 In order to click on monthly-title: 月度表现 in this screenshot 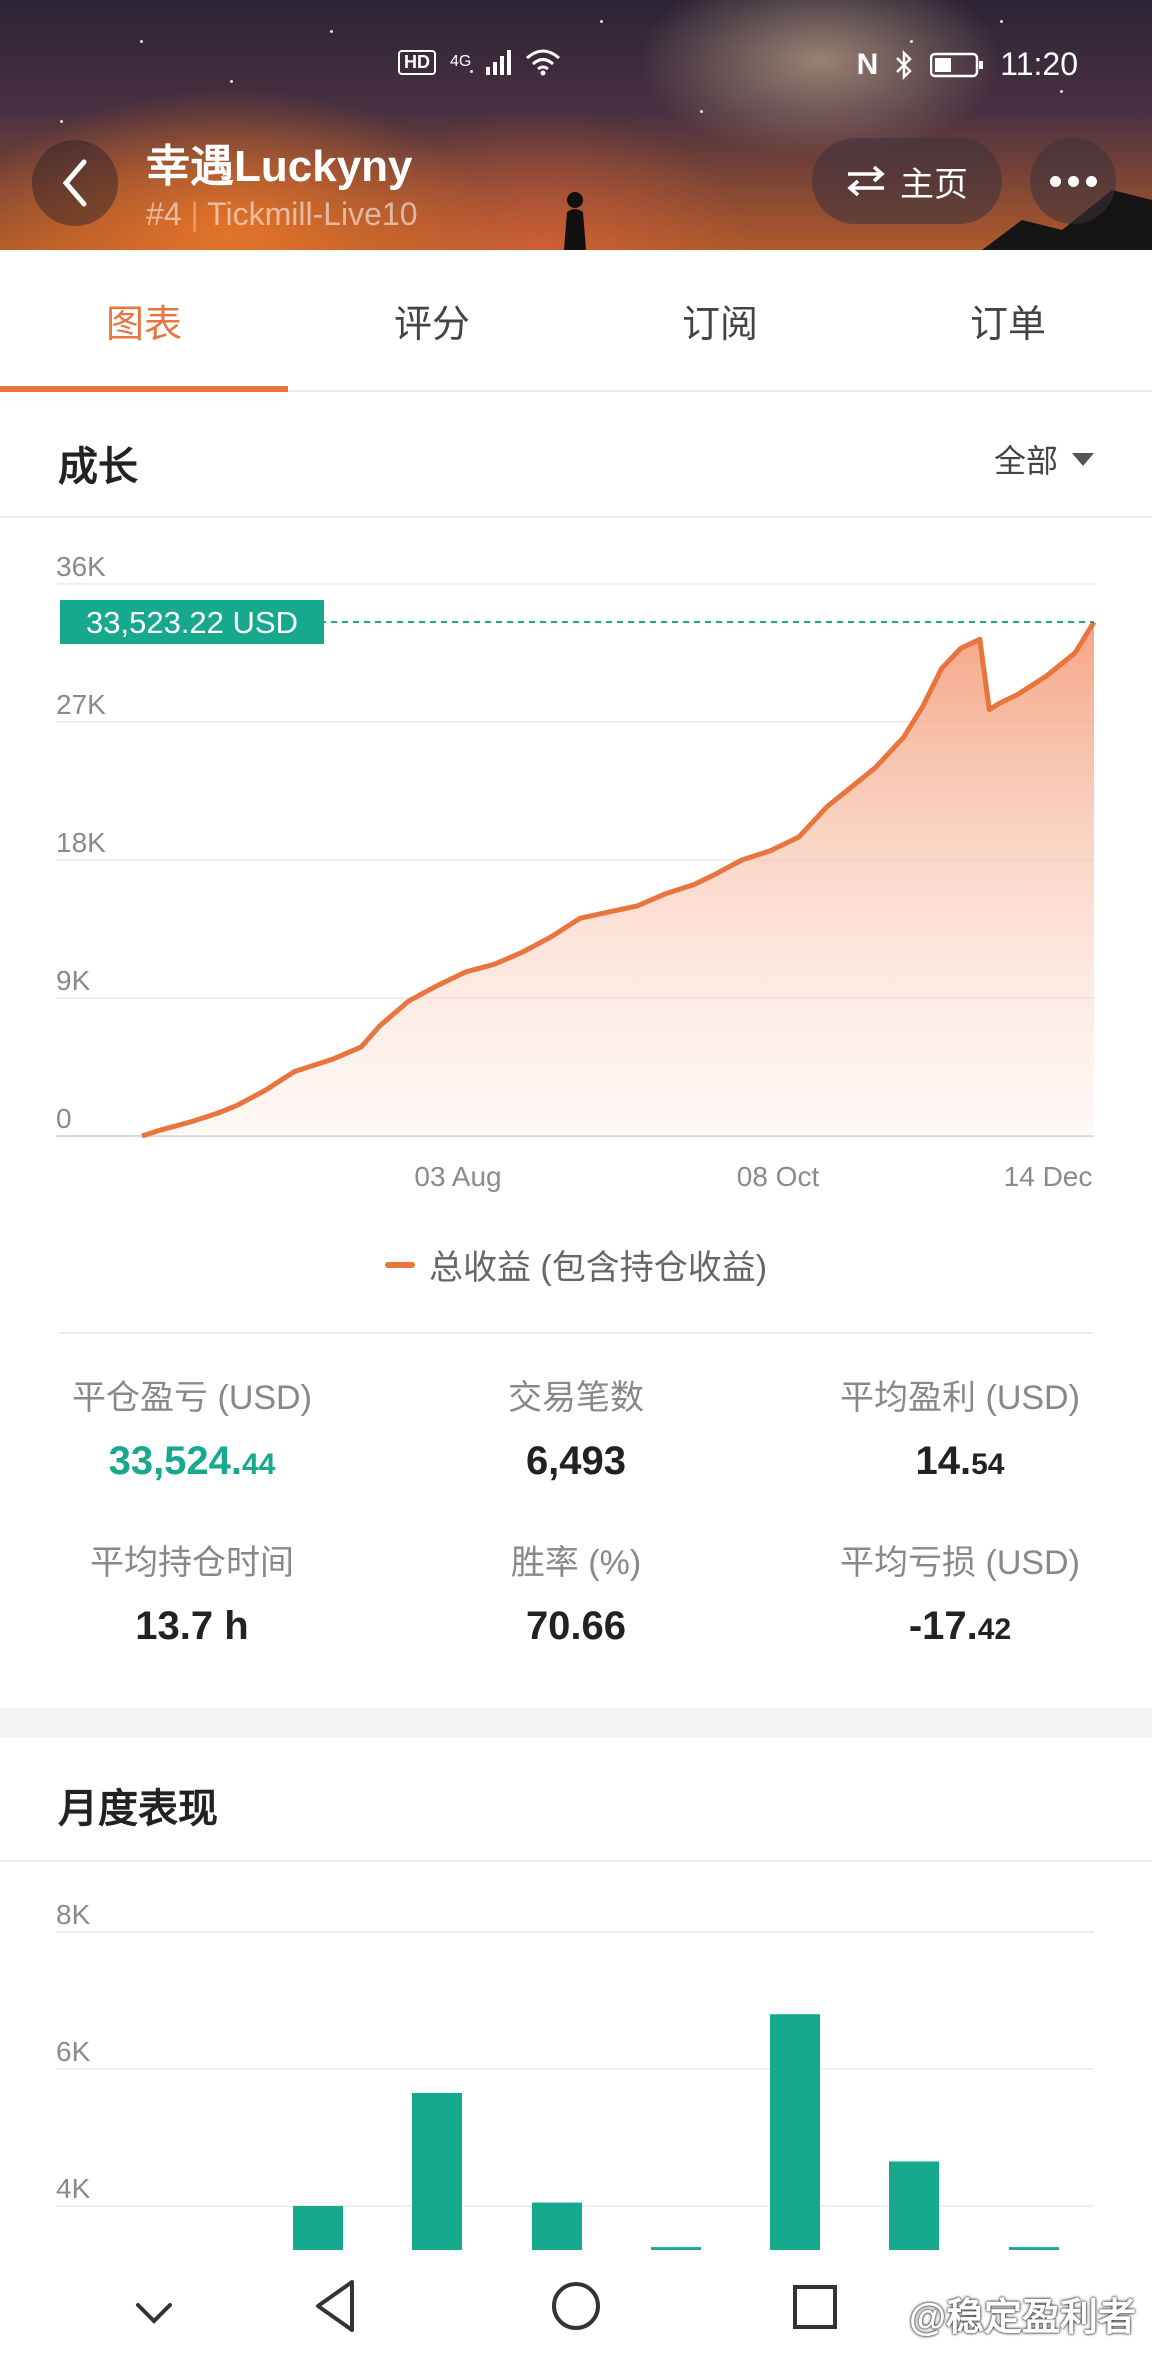, I will do `click(138, 1809)`.